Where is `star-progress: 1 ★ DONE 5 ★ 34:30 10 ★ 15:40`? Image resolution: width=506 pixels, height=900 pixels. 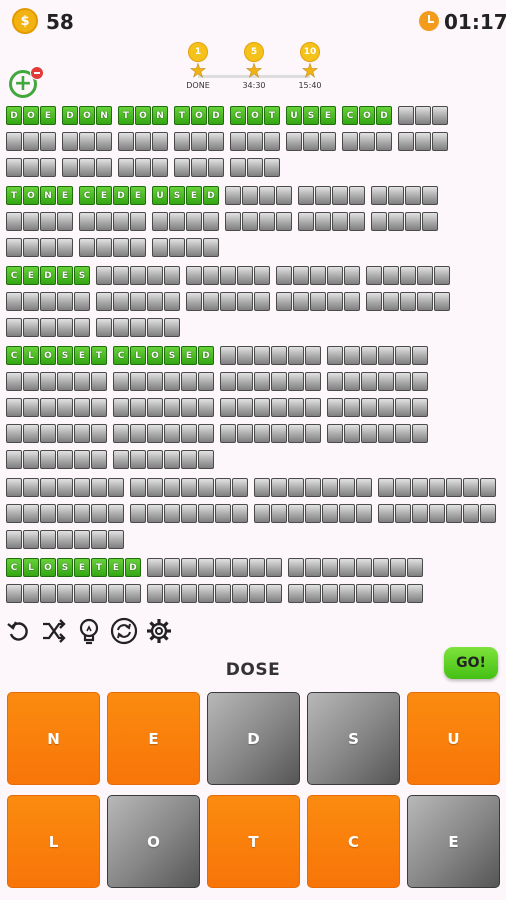
star-progress: 1 ★ DONE 5 ★ 34:30 10 ★ 15:40 is located at coordinates (253, 70).